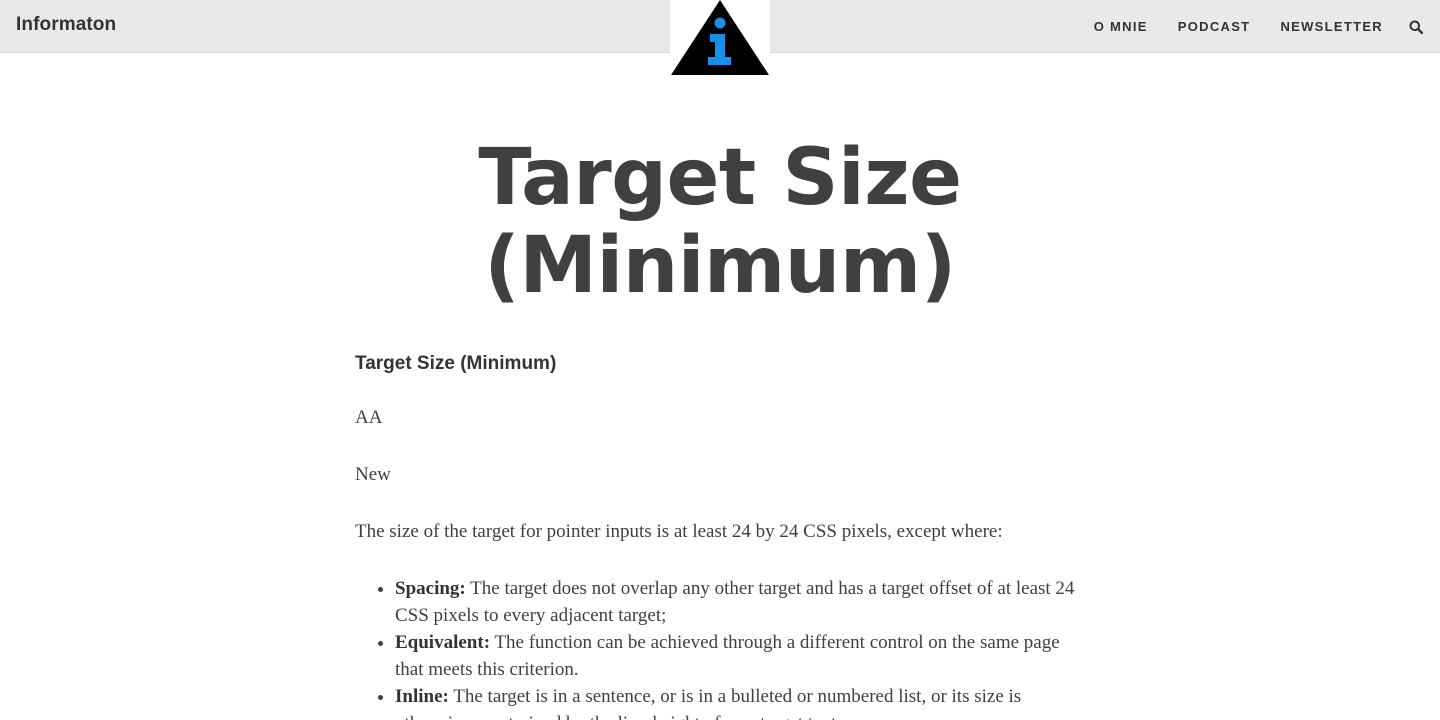 The image size is (1440, 720). I want to click on exception-term: Inline:, so click(422, 696).